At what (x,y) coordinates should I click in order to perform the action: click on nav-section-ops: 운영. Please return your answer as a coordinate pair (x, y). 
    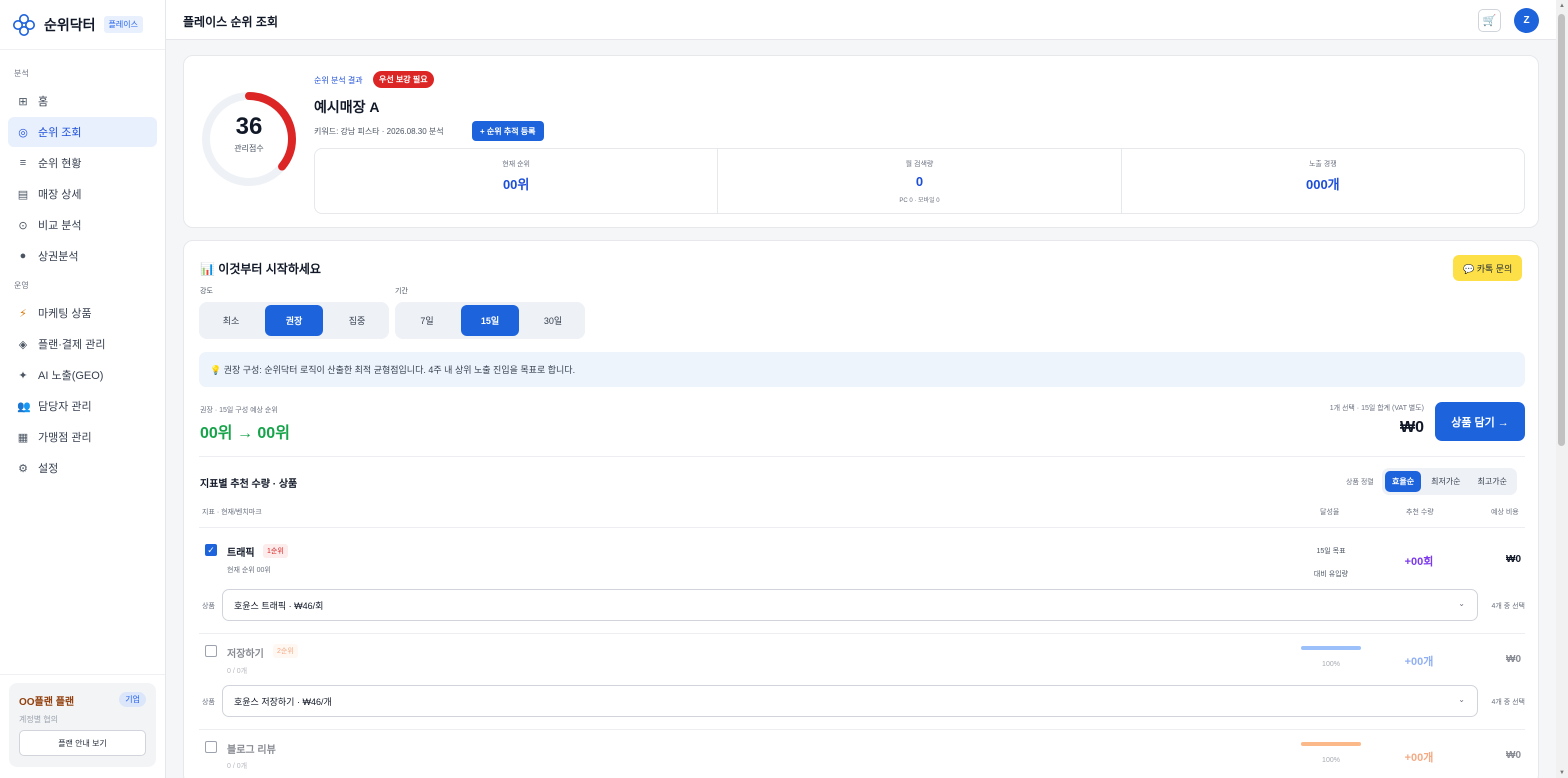
    Looking at the image, I should click on (21, 285).